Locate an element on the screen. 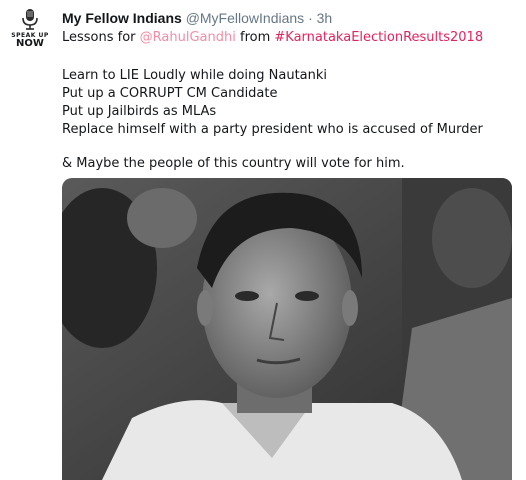 Image resolution: width=526 pixels, height=480 pixels. tweet-text-line: Put up Jailbirds as MLAs is located at coordinates (139, 111).